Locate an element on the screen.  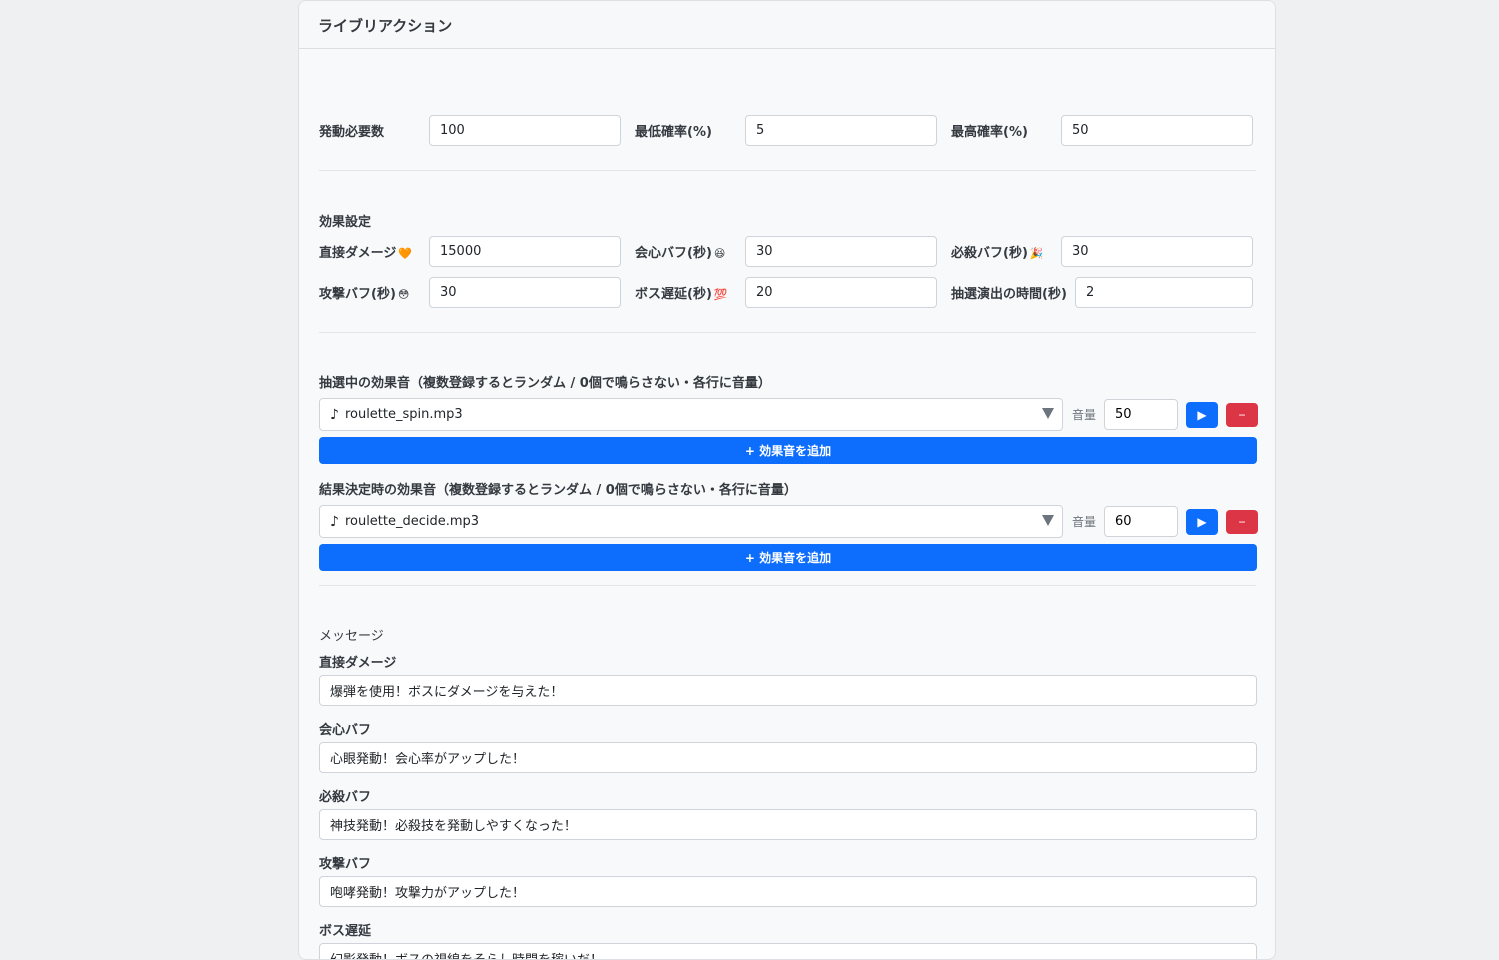
msg-attack-buff-input is located at coordinates (788, 891).